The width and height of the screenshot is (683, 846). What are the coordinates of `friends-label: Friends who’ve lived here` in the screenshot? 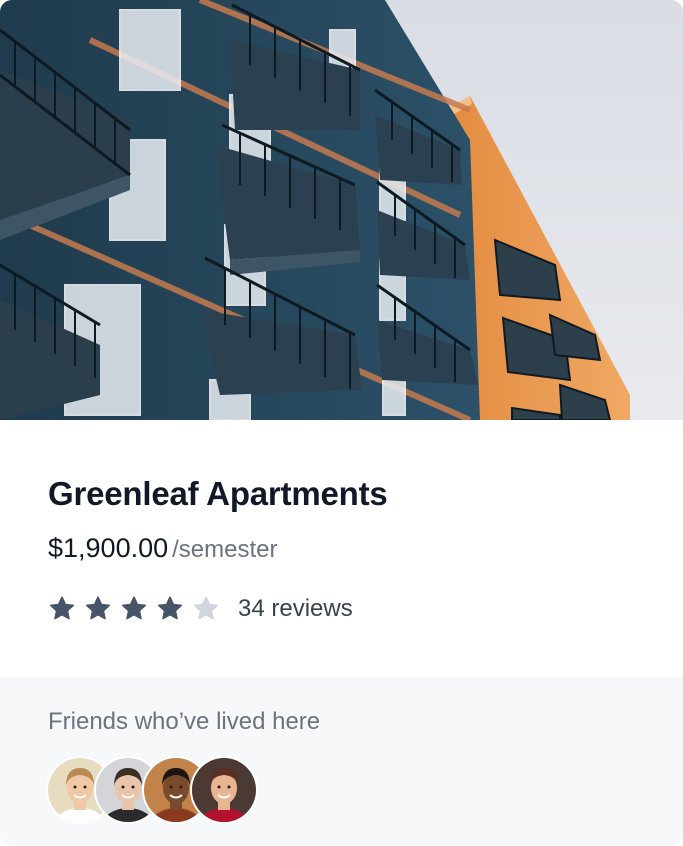 It's located at (184, 721).